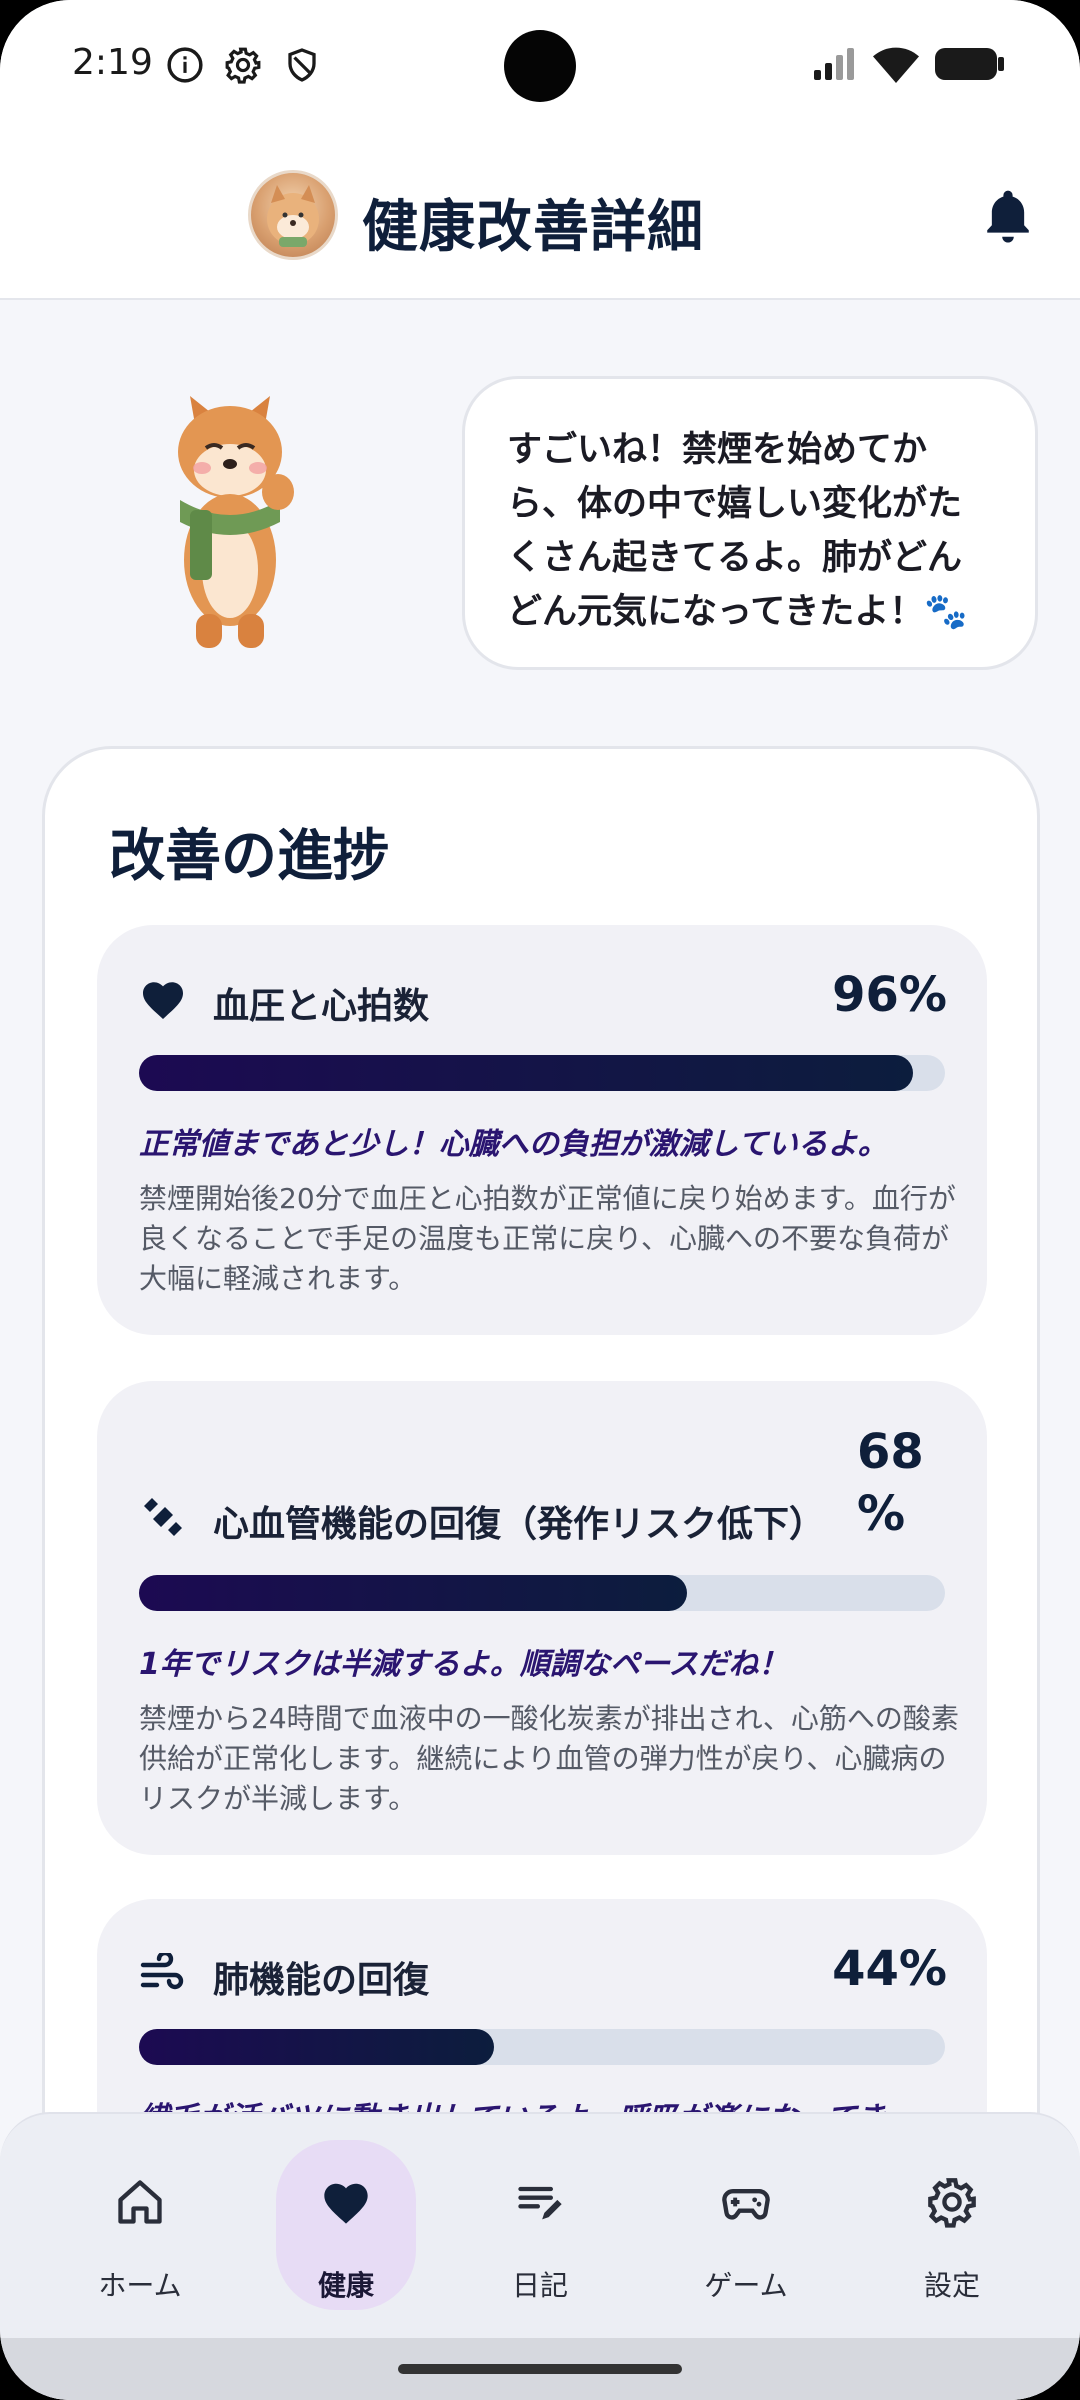 Image resolution: width=1080 pixels, height=2400 pixels. I want to click on progress-item-label: 肺機能の回復, so click(321, 1980).